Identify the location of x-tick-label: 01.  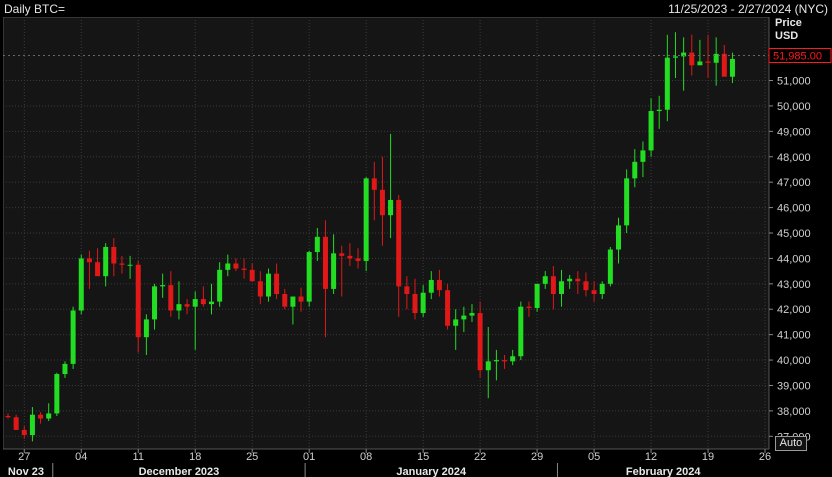
(309, 457).